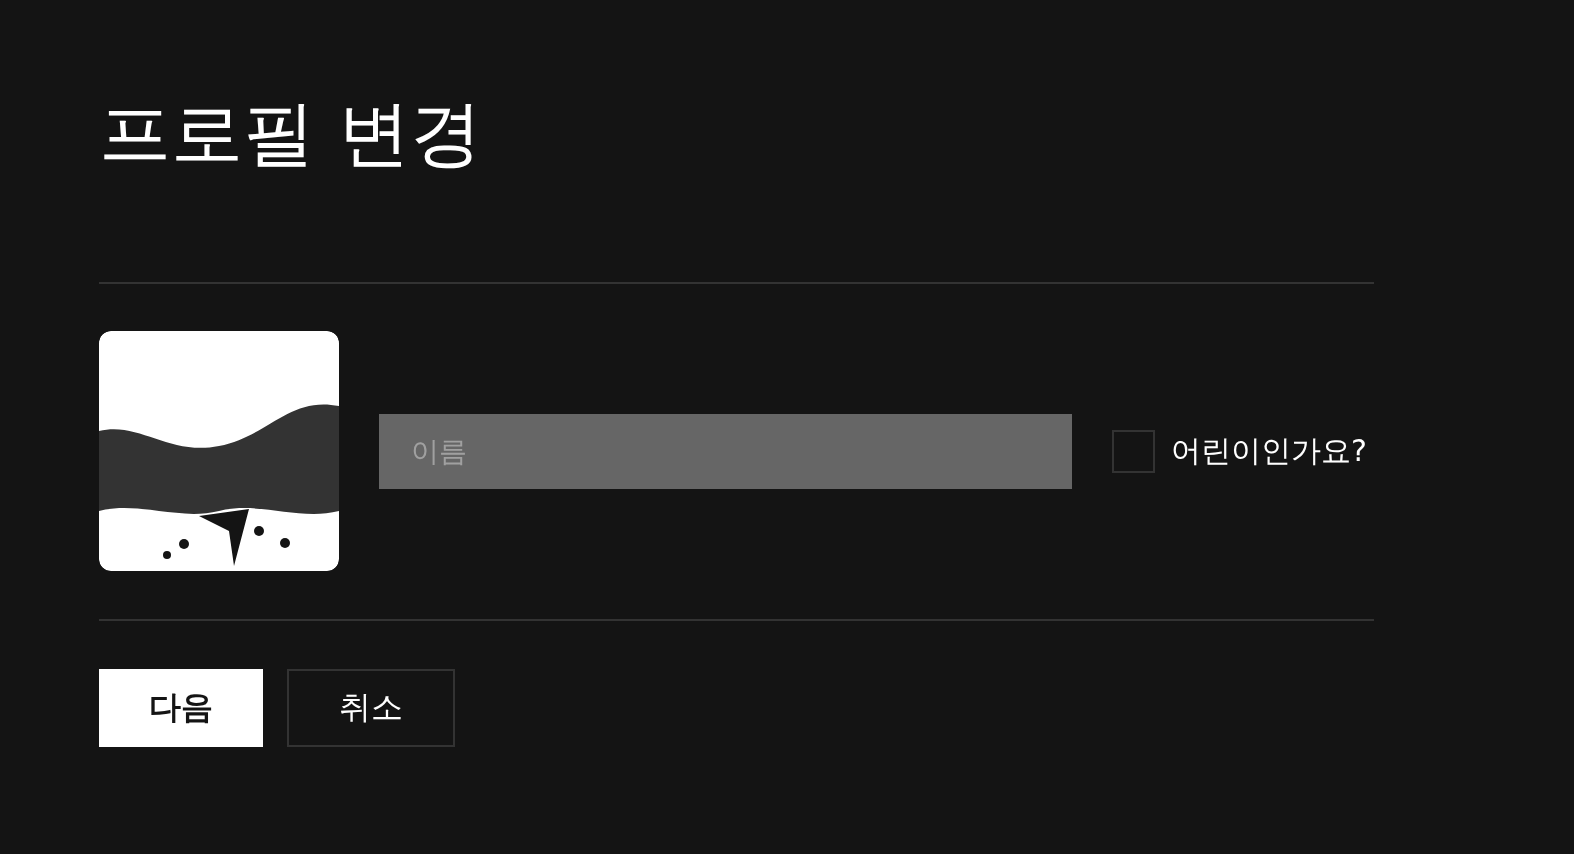 The height and width of the screenshot is (854, 1574). Describe the element at coordinates (371, 708) in the screenshot. I see `cancel-button: 취소` at that location.